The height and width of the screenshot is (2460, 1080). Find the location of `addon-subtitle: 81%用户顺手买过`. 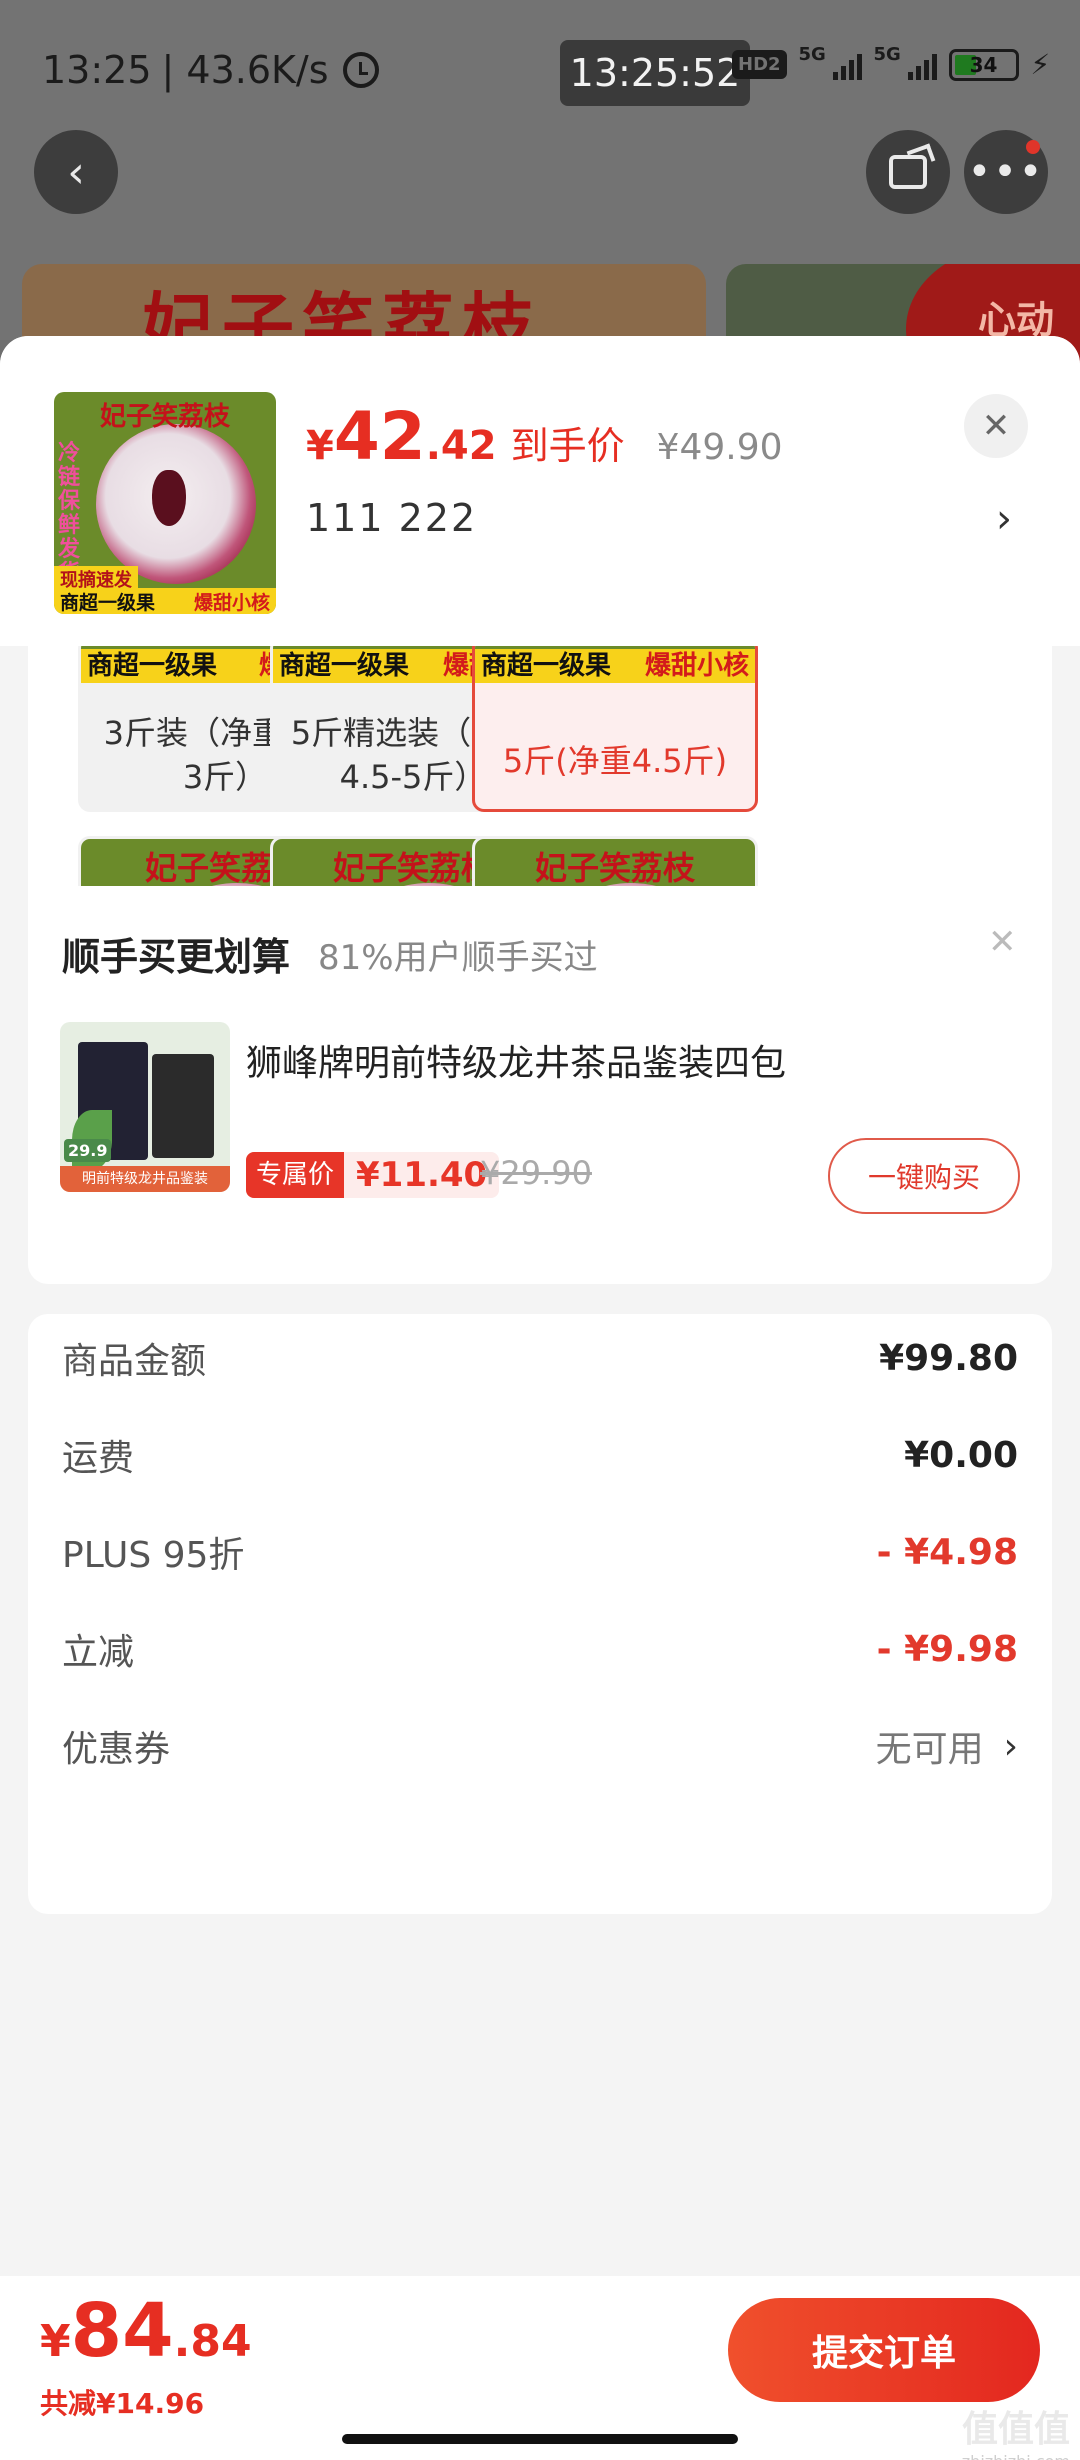

addon-subtitle: 81%用户顺手买过 is located at coordinates (458, 958).